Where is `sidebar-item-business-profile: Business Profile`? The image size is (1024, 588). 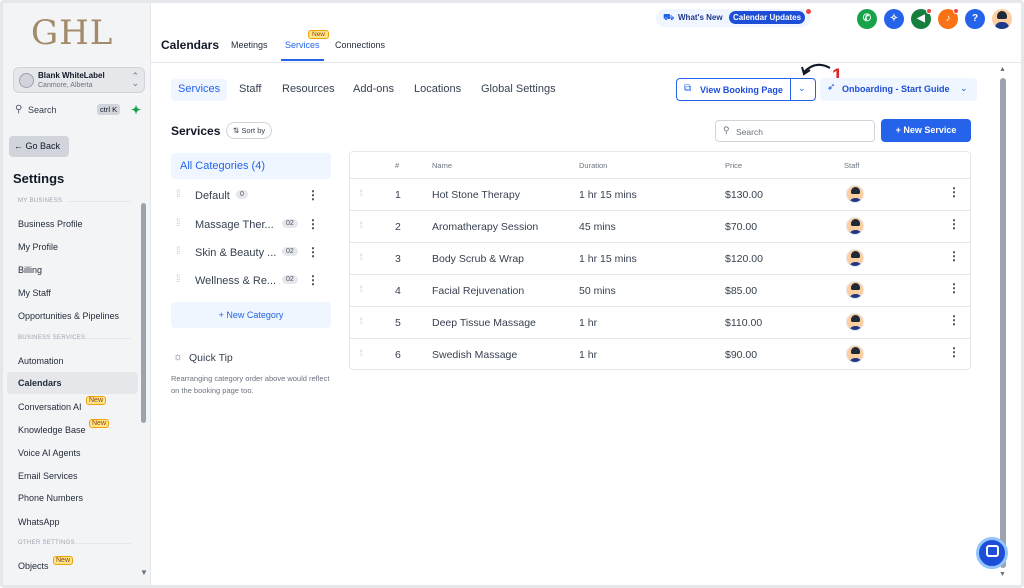
sidebar-item-business-profile: Business Profile is located at coordinates (50, 224).